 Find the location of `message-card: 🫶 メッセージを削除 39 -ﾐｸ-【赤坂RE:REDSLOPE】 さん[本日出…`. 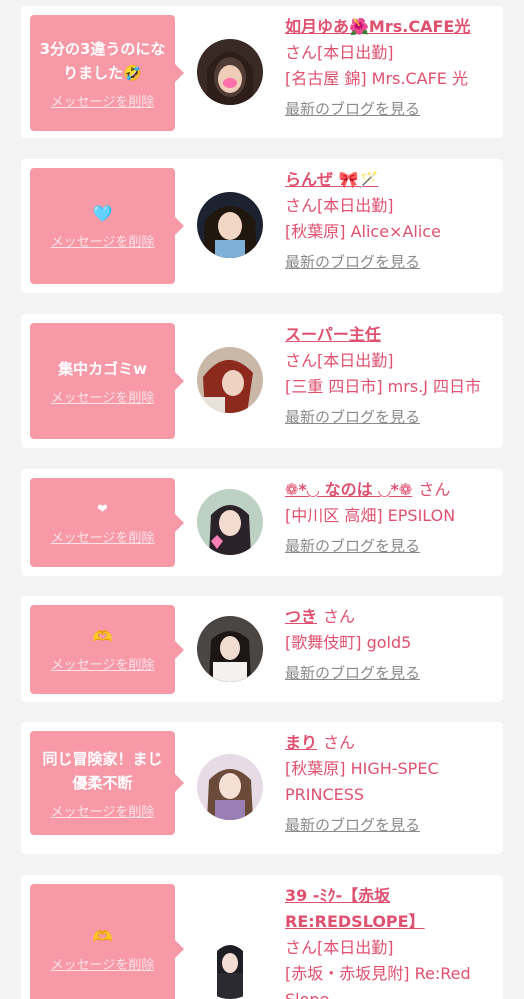

message-card: 🫶 メッセージを削除 39 -ﾐｸ-【赤坂RE:REDSLOPE】 さん[本日出… is located at coordinates (262, 937).